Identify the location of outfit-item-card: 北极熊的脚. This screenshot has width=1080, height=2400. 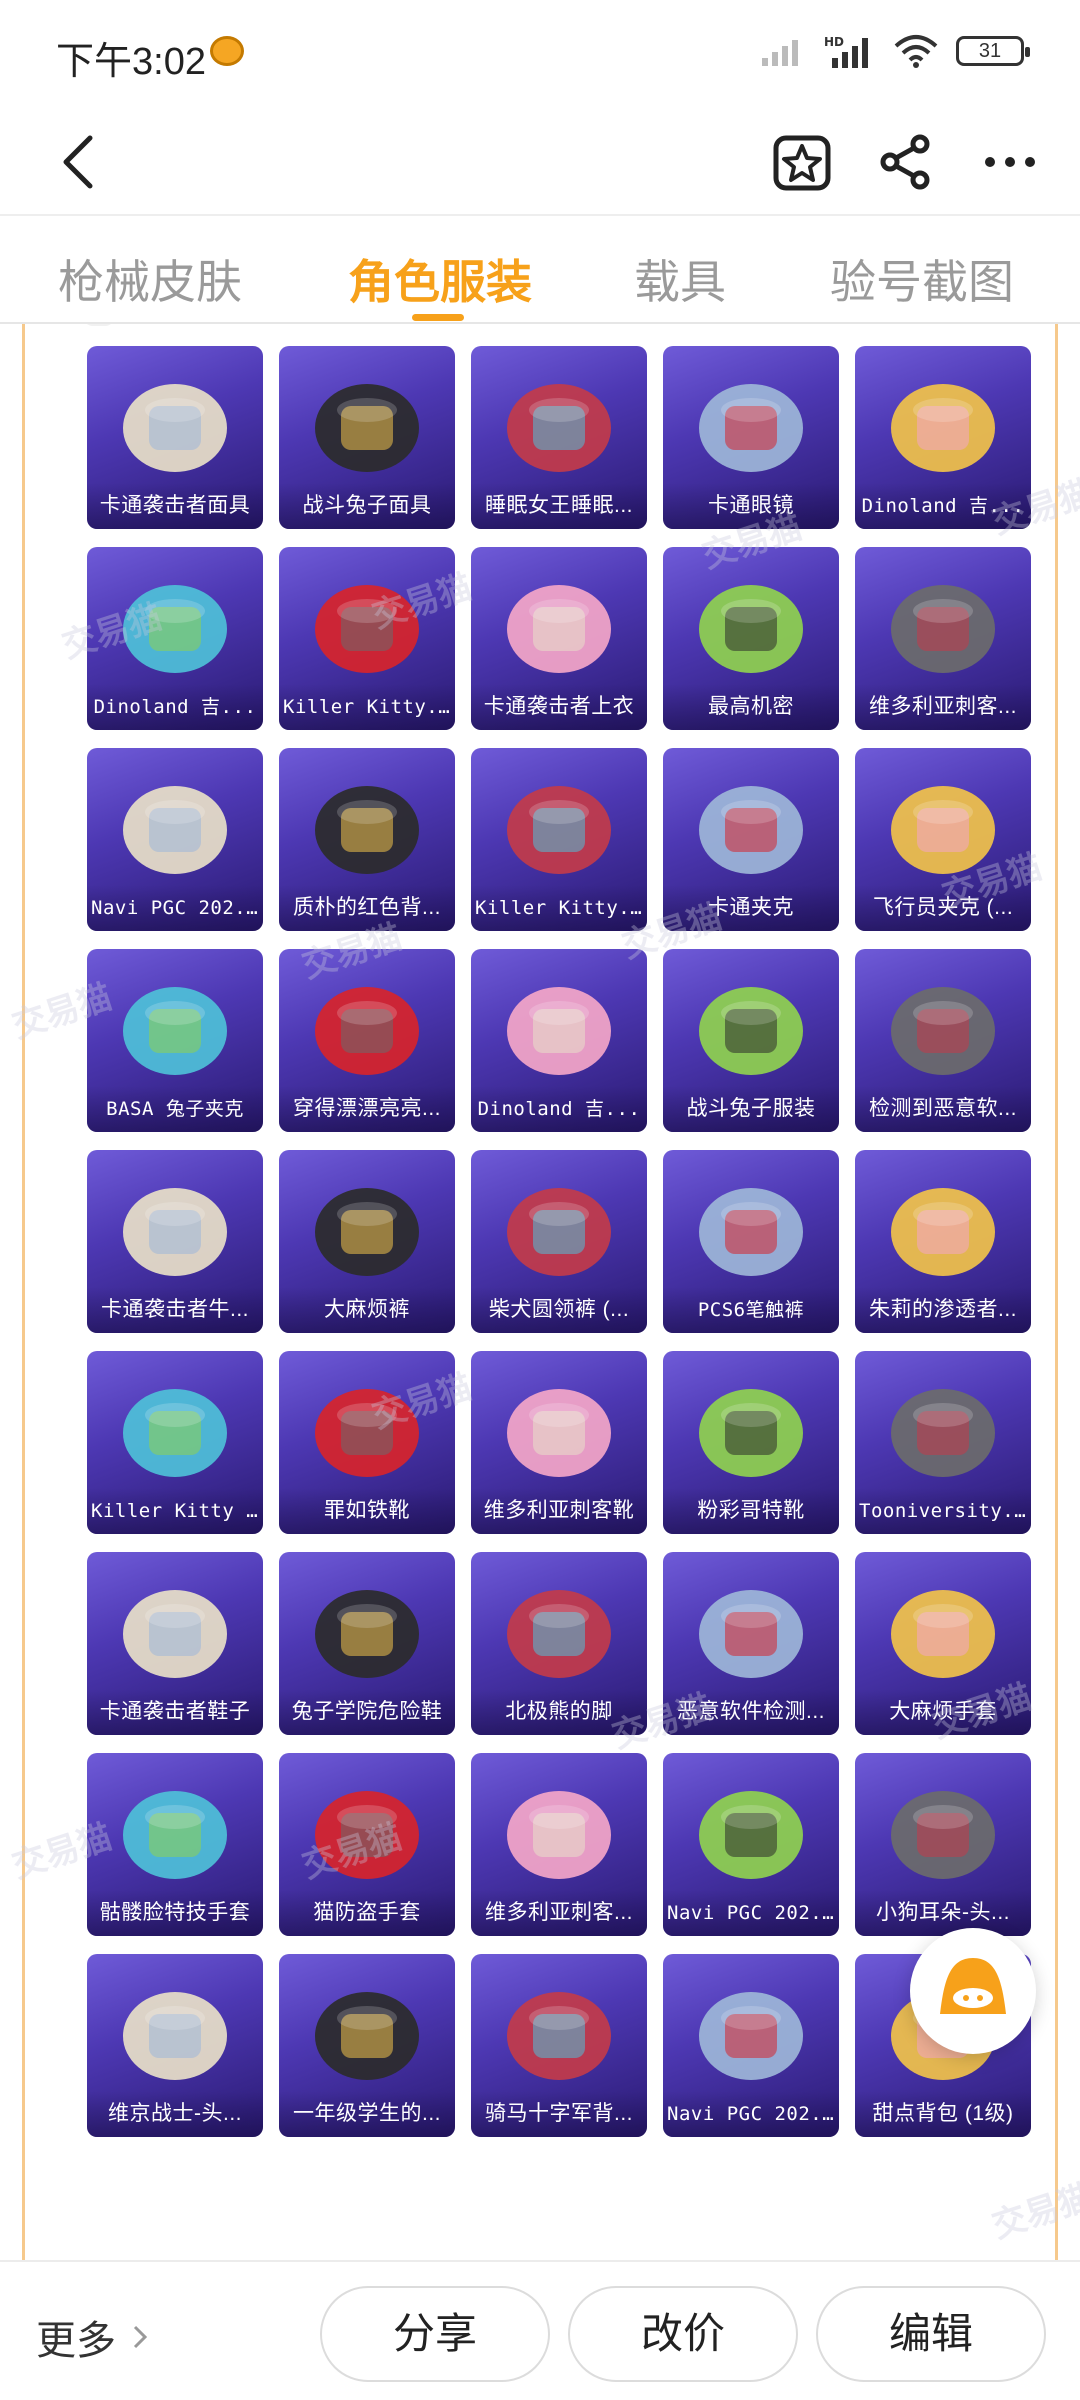
(559, 1643).